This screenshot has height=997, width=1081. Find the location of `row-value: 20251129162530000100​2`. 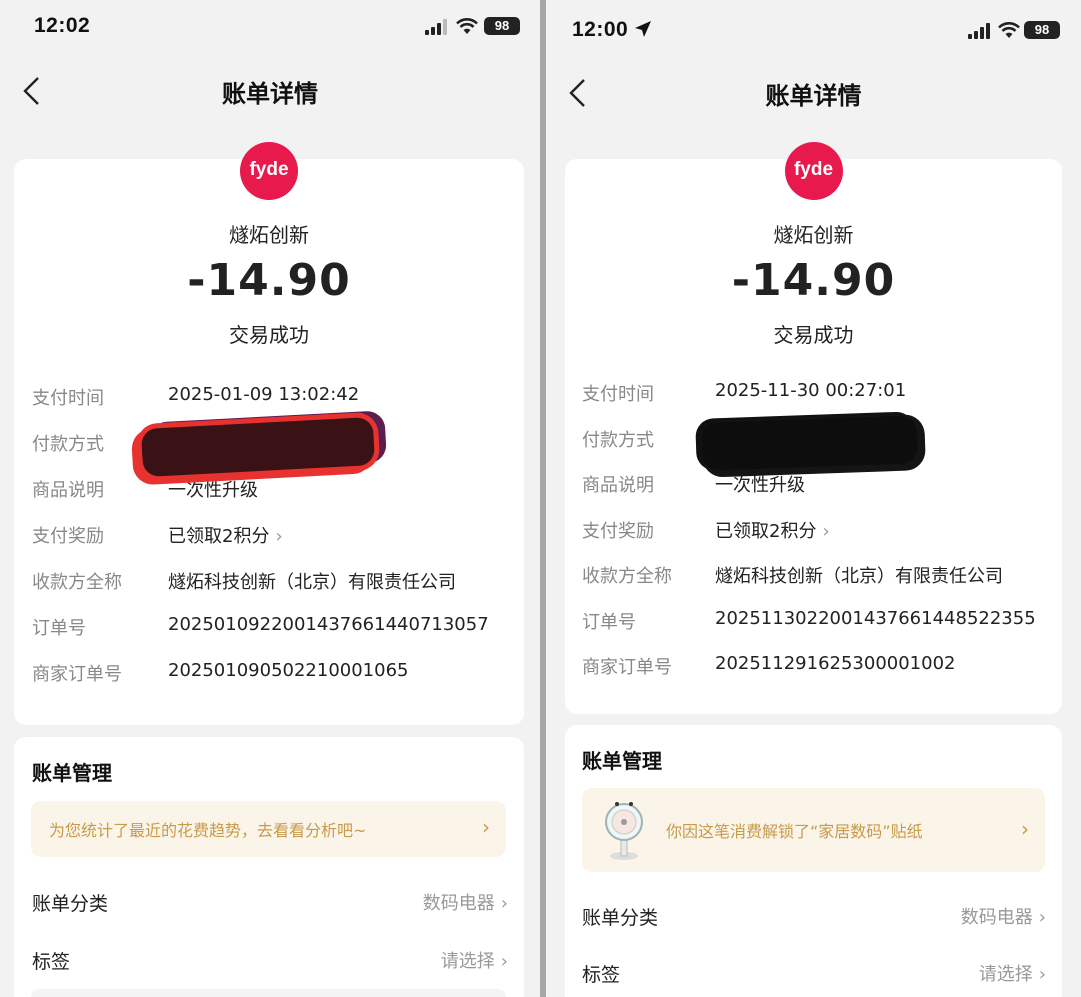

row-value: 20251129162530000100​2 is located at coordinates (835, 663).